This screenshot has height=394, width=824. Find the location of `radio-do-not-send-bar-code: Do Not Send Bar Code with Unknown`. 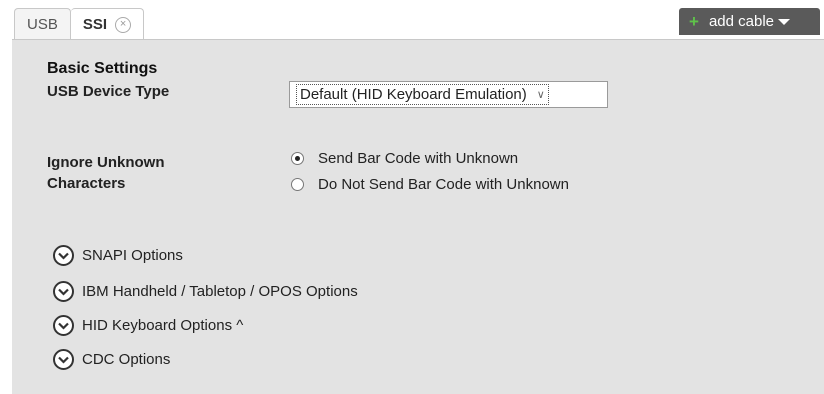

radio-do-not-send-bar-code: Do Not Send Bar Code with Unknown is located at coordinates (430, 184).